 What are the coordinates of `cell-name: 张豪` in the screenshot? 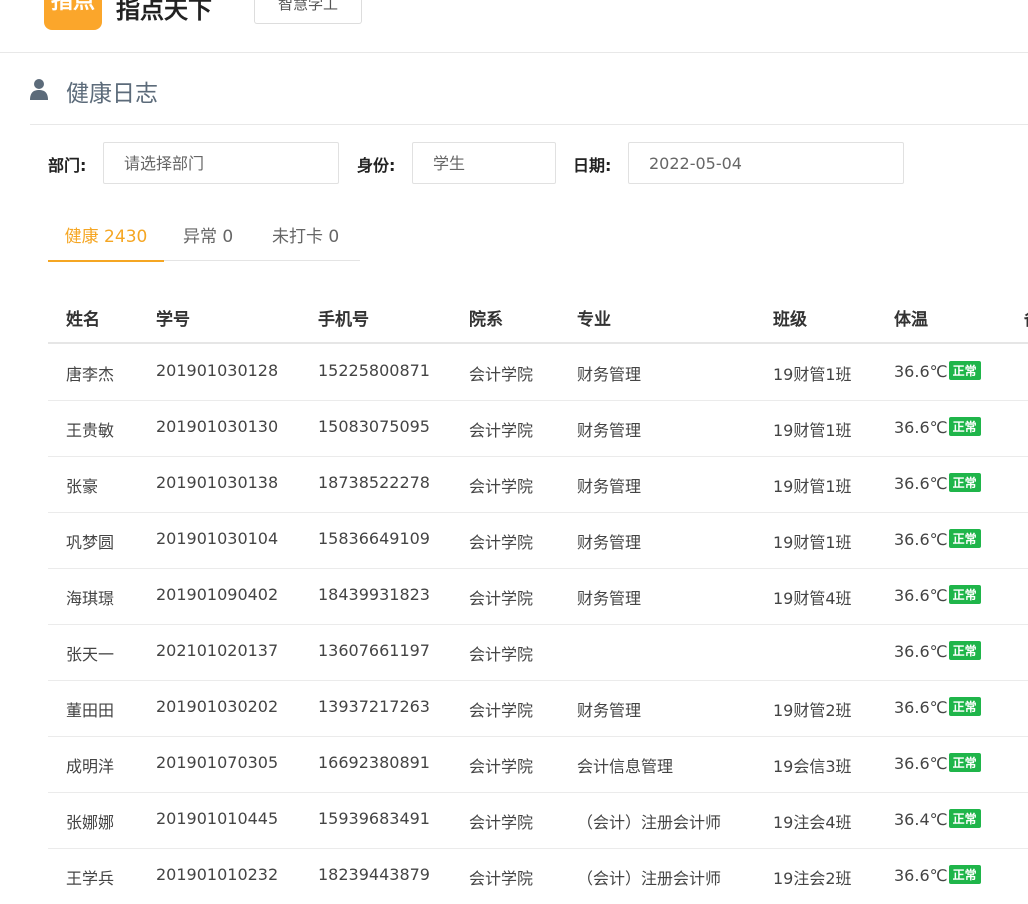 It's located at (82, 486).